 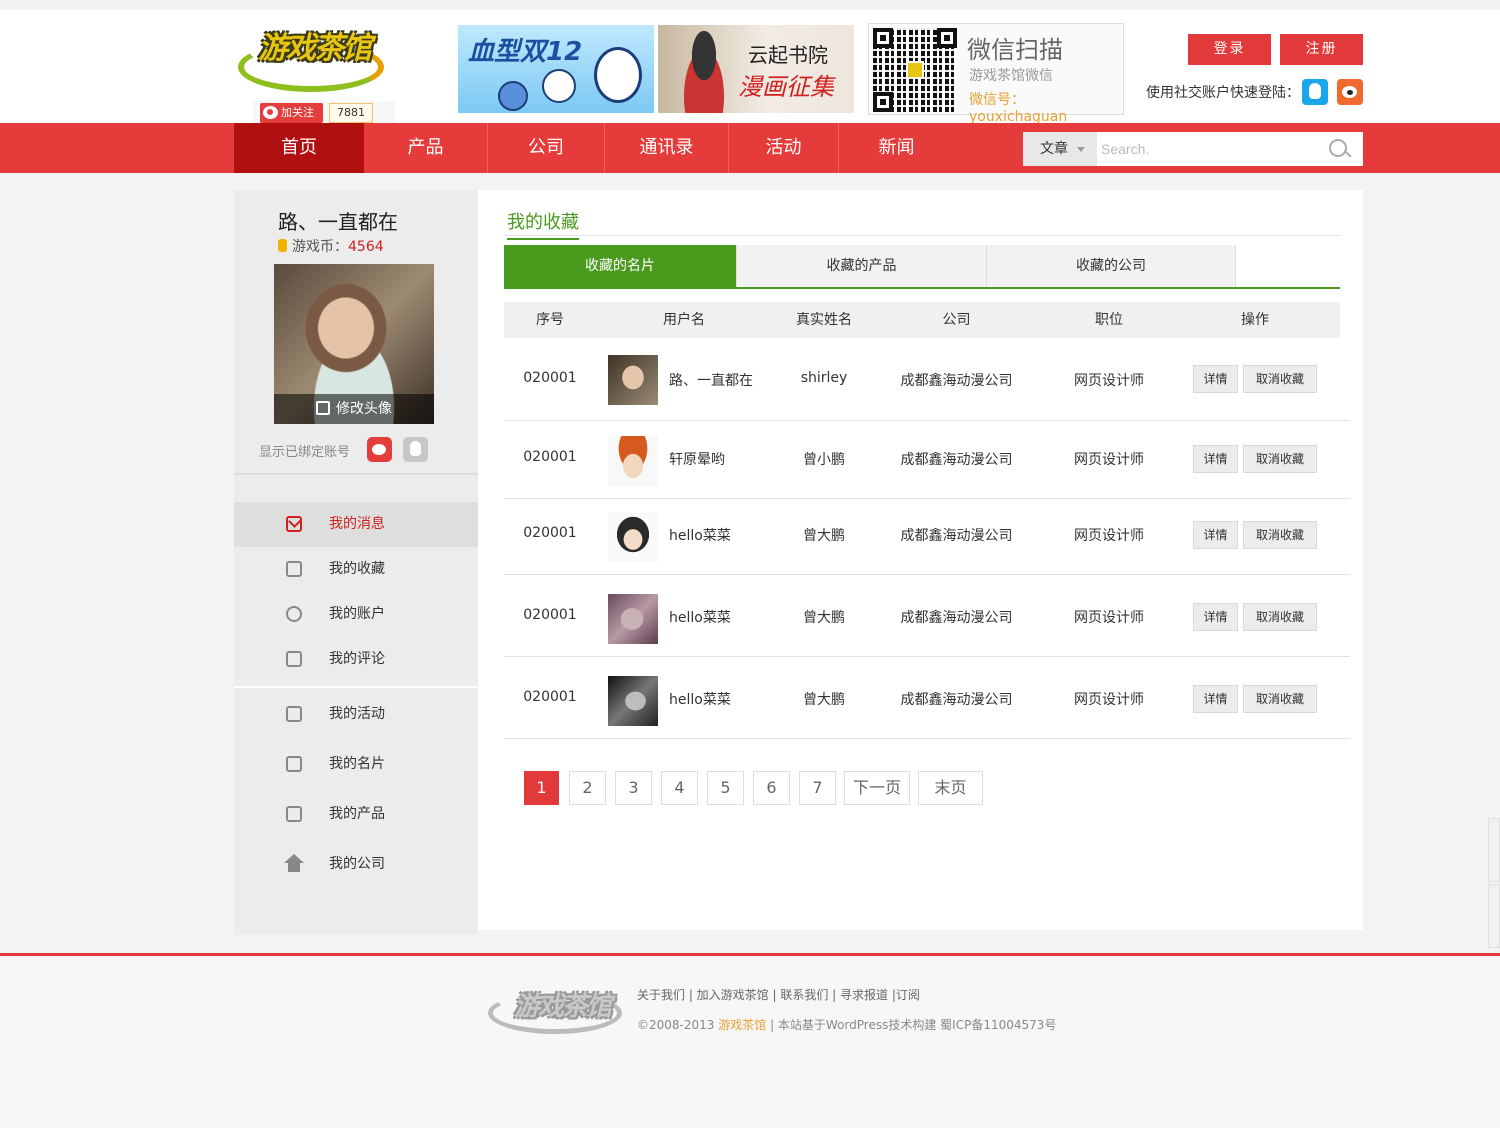 What do you see at coordinates (426, 148) in the screenshot?
I see `nav-item-products: 产品` at bounding box center [426, 148].